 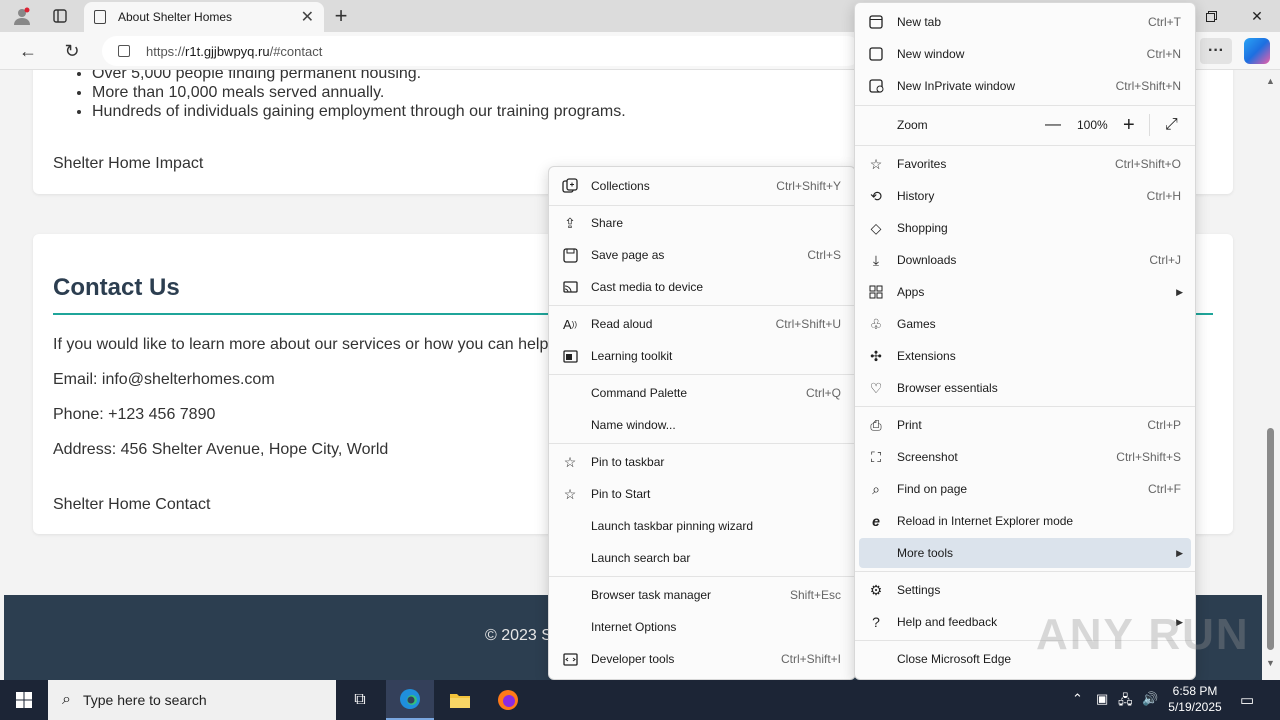 I want to click on copilot-icon, so click(x=1257, y=51).